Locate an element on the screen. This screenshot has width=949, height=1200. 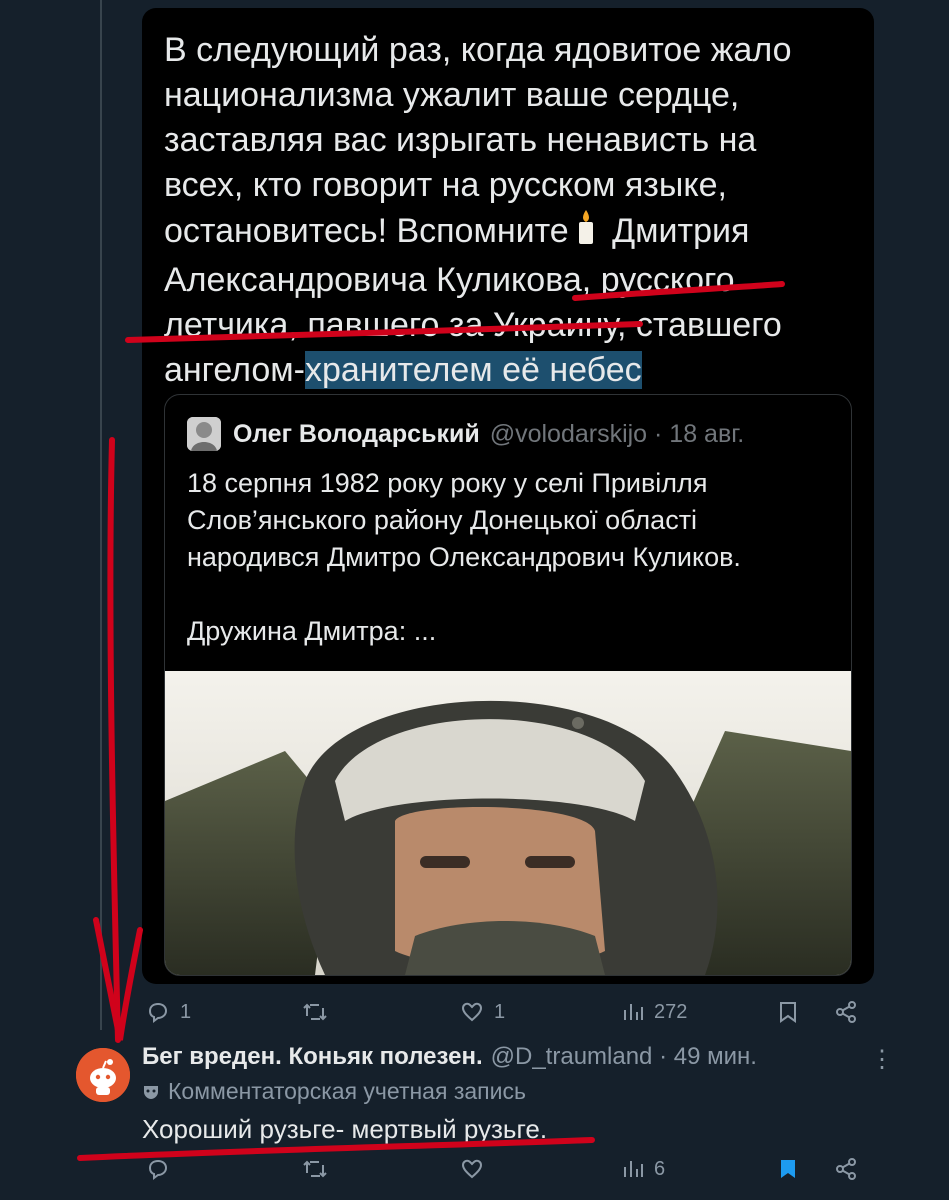
like-count: 1 is located at coordinates (500, 1011).